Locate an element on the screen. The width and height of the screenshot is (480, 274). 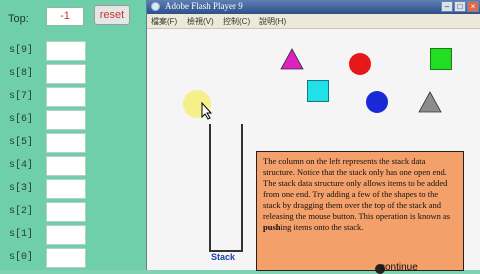
mouse-cursor-icon is located at coordinates (207, 111).